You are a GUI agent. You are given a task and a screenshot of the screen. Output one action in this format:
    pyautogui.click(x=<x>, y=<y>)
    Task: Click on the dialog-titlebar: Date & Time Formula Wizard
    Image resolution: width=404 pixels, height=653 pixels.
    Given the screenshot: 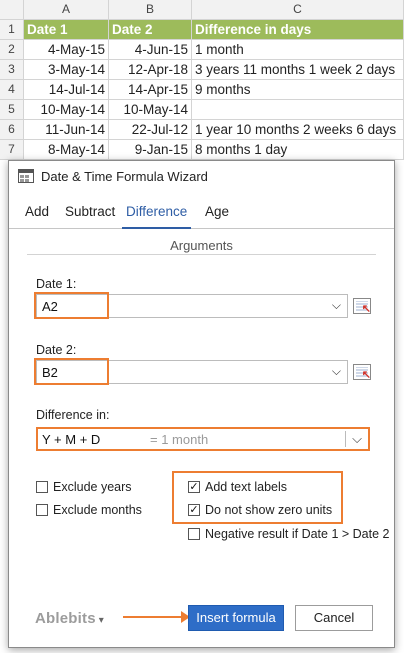 What is the action you would take?
    pyautogui.click(x=201, y=176)
    